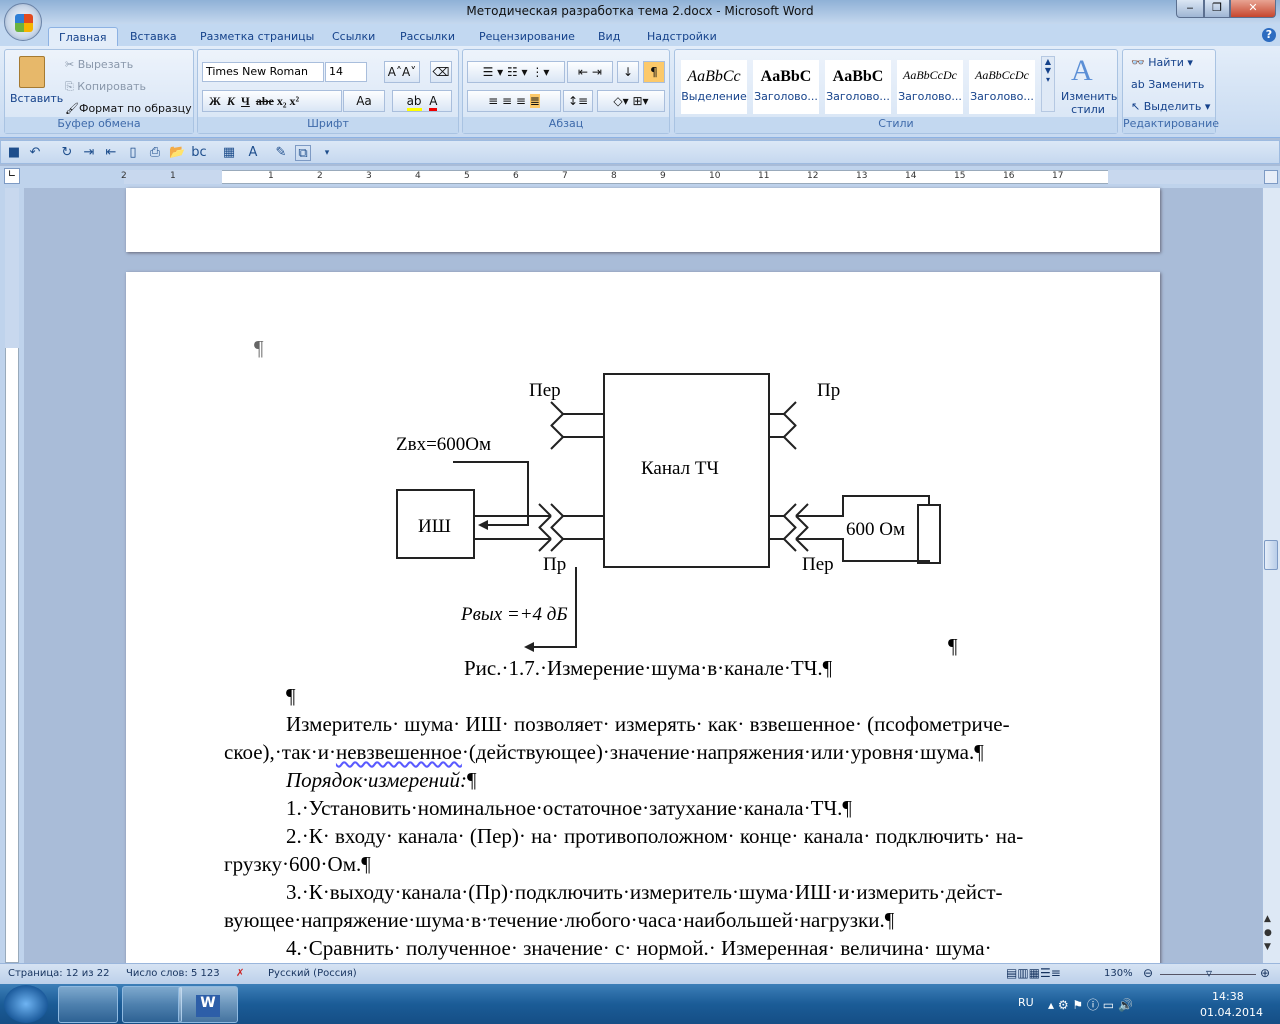  I want to click on grow-shrink-font-buttons: A˄A˅, so click(402, 72).